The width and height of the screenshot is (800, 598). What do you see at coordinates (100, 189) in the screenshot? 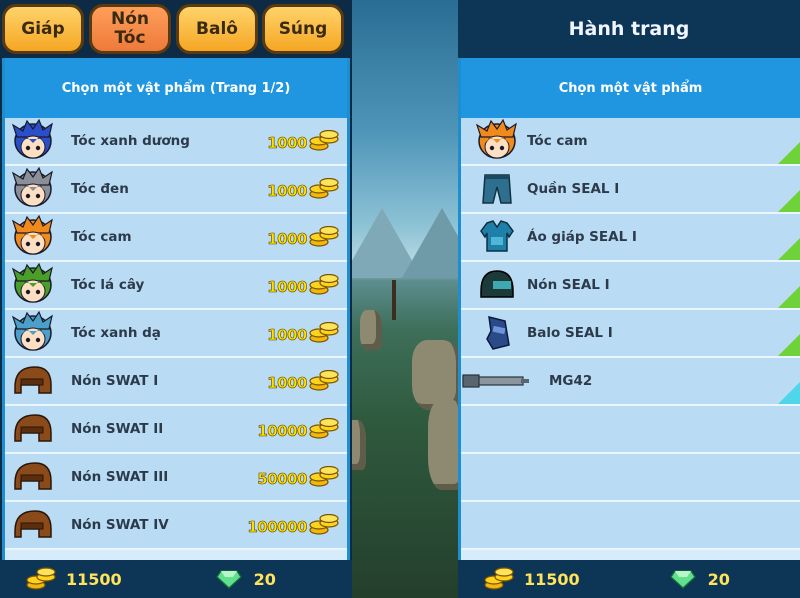
I see `item-name: Tóc đen` at bounding box center [100, 189].